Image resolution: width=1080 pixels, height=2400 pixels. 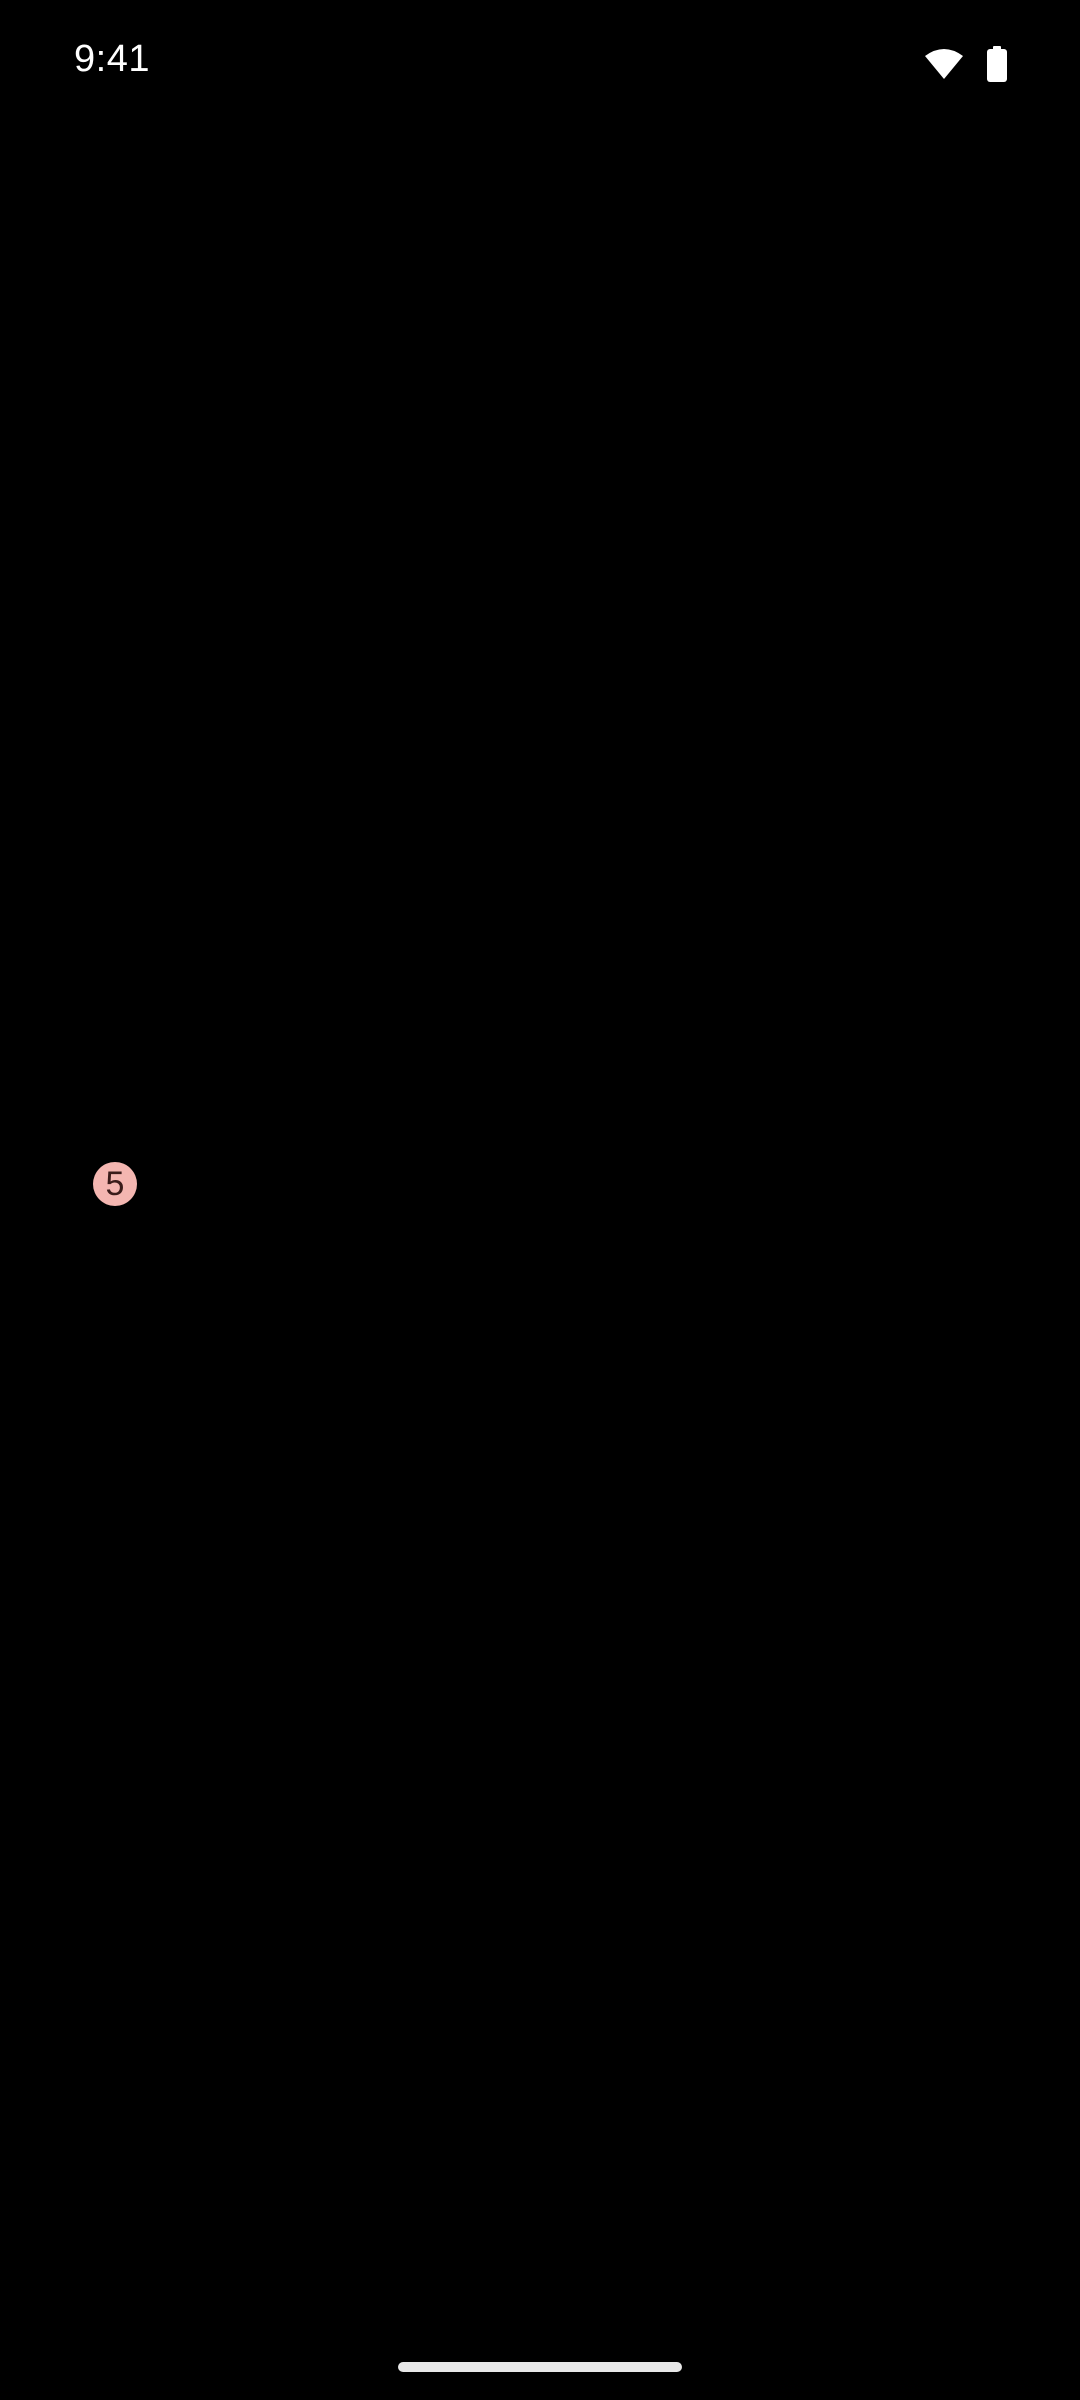 What do you see at coordinates (112, 59) in the screenshot?
I see `status-time: 9:41` at bounding box center [112, 59].